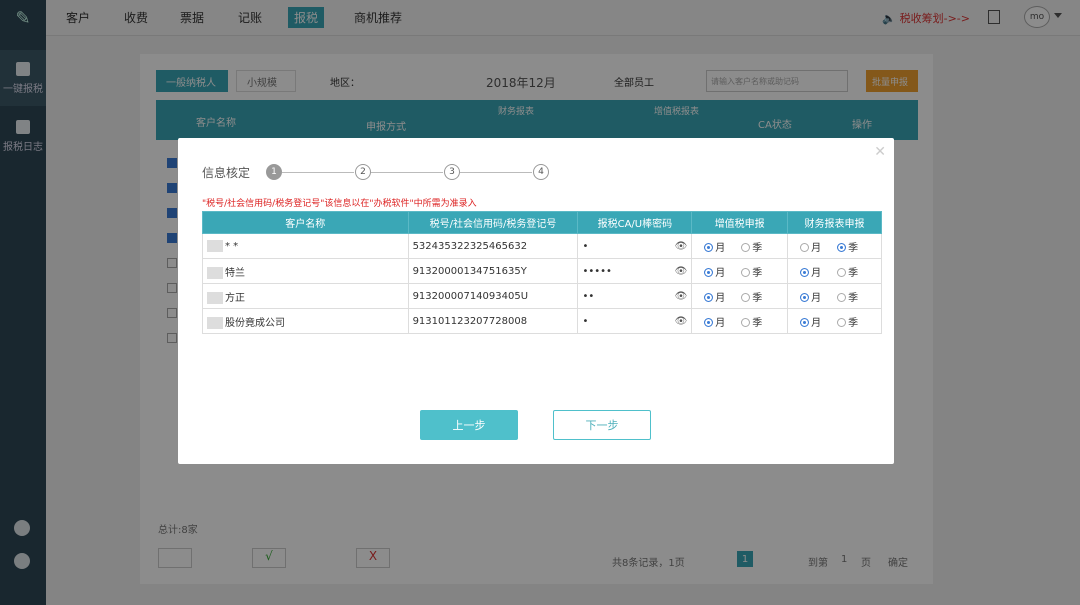 This screenshot has height=605, width=1080. I want to click on tax-id-input: 913101123207728008, so click(493, 321).